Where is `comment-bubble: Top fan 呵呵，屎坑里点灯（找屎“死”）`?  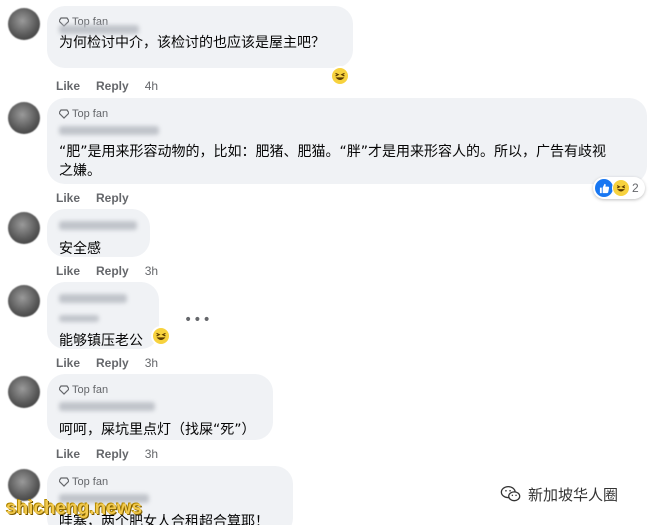 comment-bubble: Top fan 呵呵，屎坑里点灯（找屎“死”） is located at coordinates (160, 407).